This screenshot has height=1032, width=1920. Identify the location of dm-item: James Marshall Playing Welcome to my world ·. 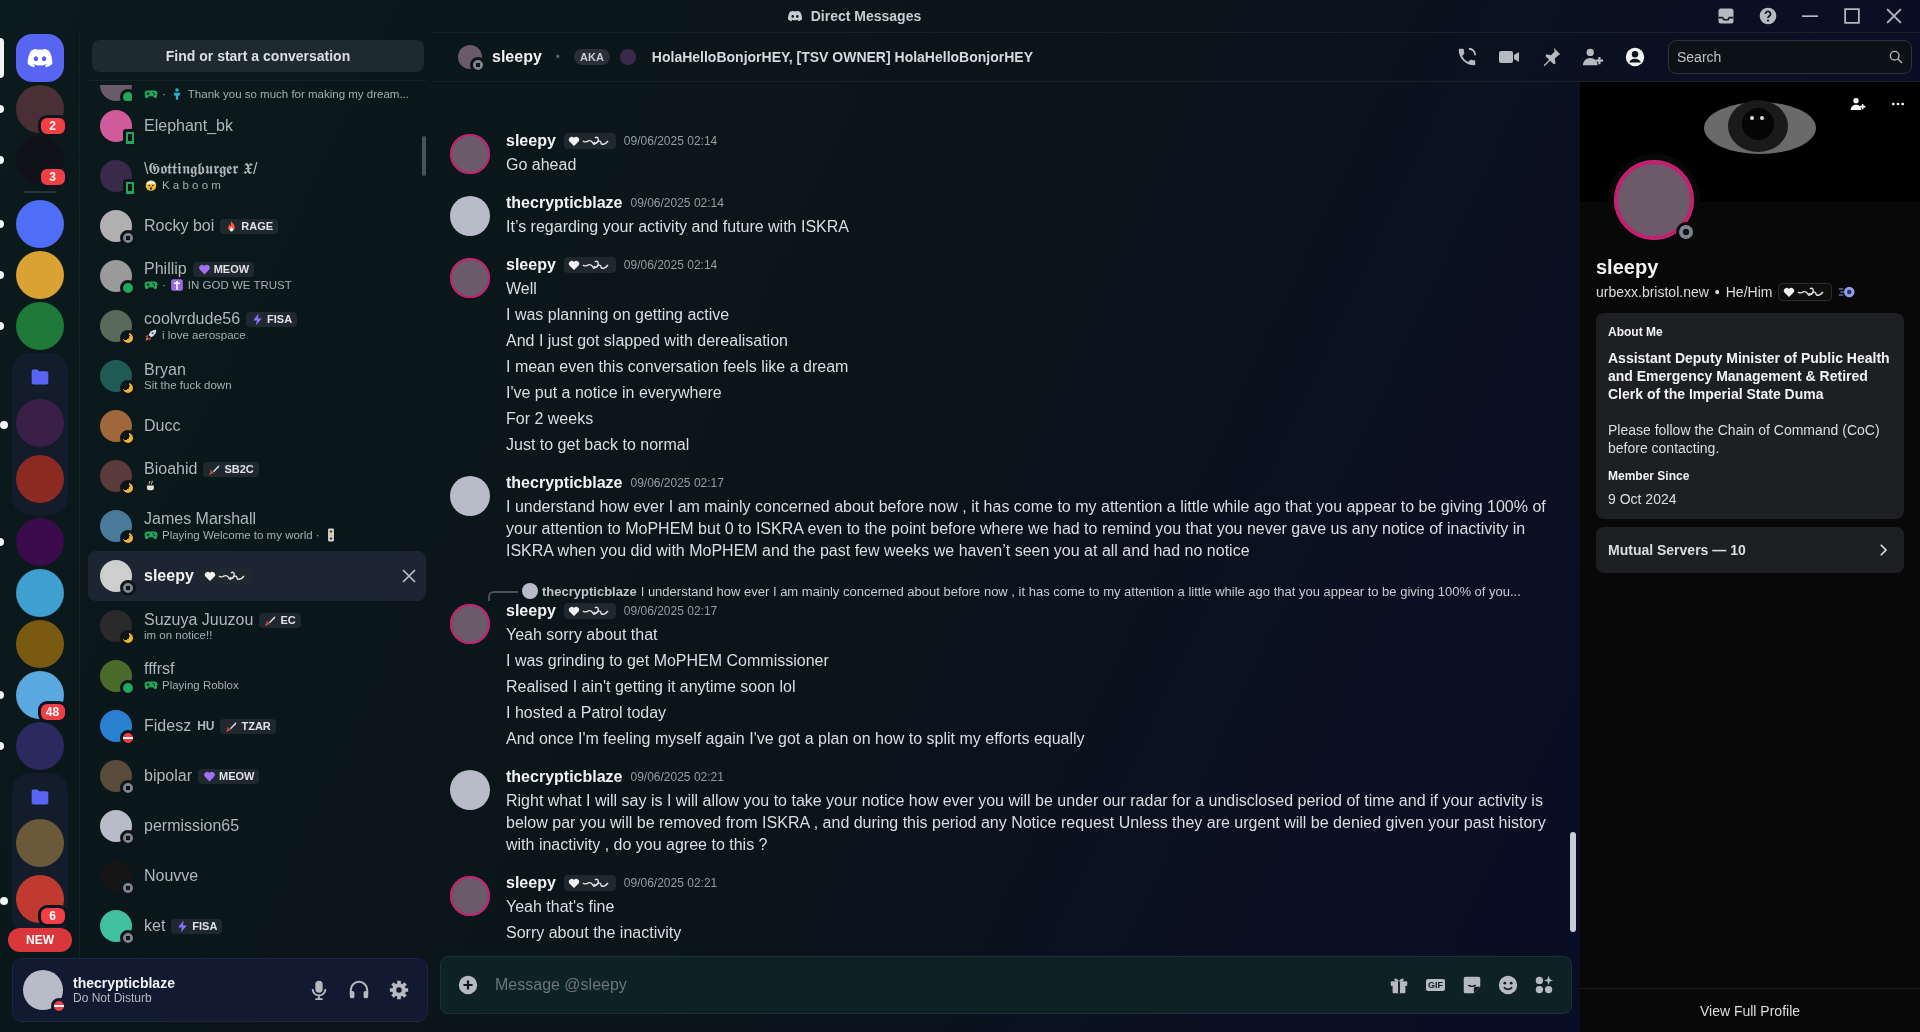
(257, 526).